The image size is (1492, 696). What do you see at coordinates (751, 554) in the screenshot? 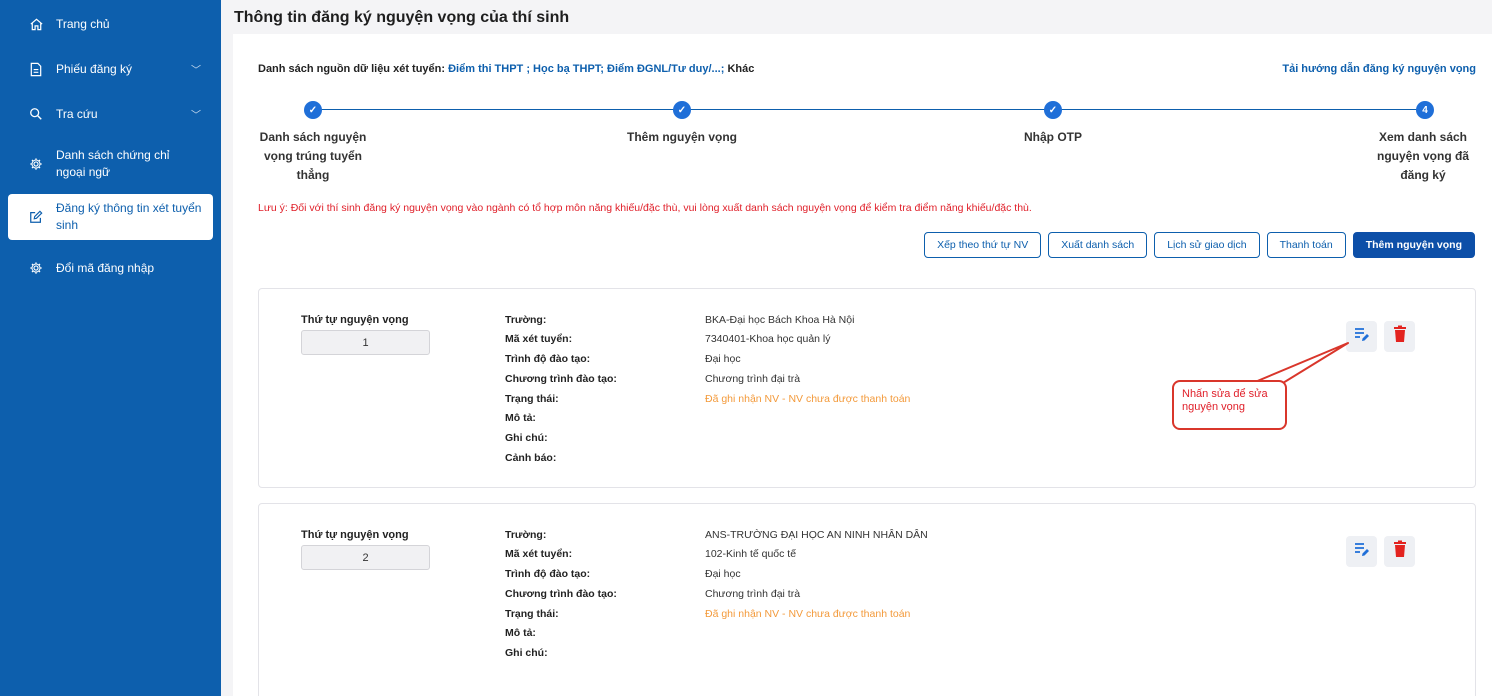
I see `code-value: 102-Kinh tế quốc tế` at bounding box center [751, 554].